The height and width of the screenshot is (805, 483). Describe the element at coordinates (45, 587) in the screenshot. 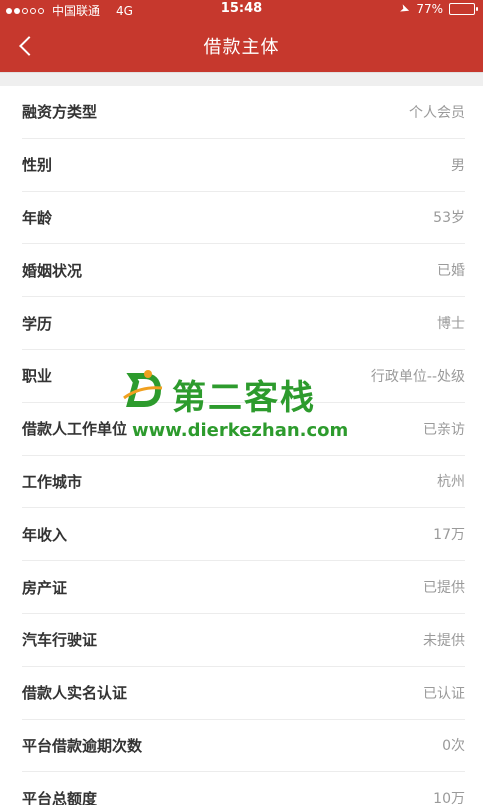

I see `row-label: 房产证` at that location.